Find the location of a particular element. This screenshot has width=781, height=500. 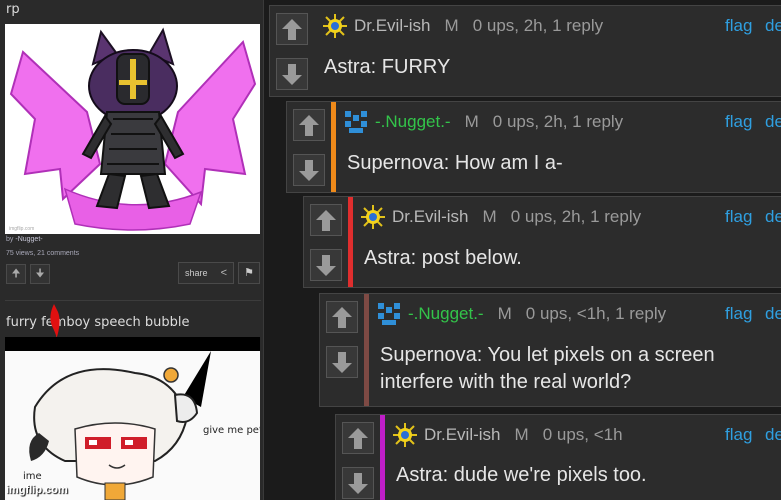

red-scribble-mark is located at coordinates (55, 322).